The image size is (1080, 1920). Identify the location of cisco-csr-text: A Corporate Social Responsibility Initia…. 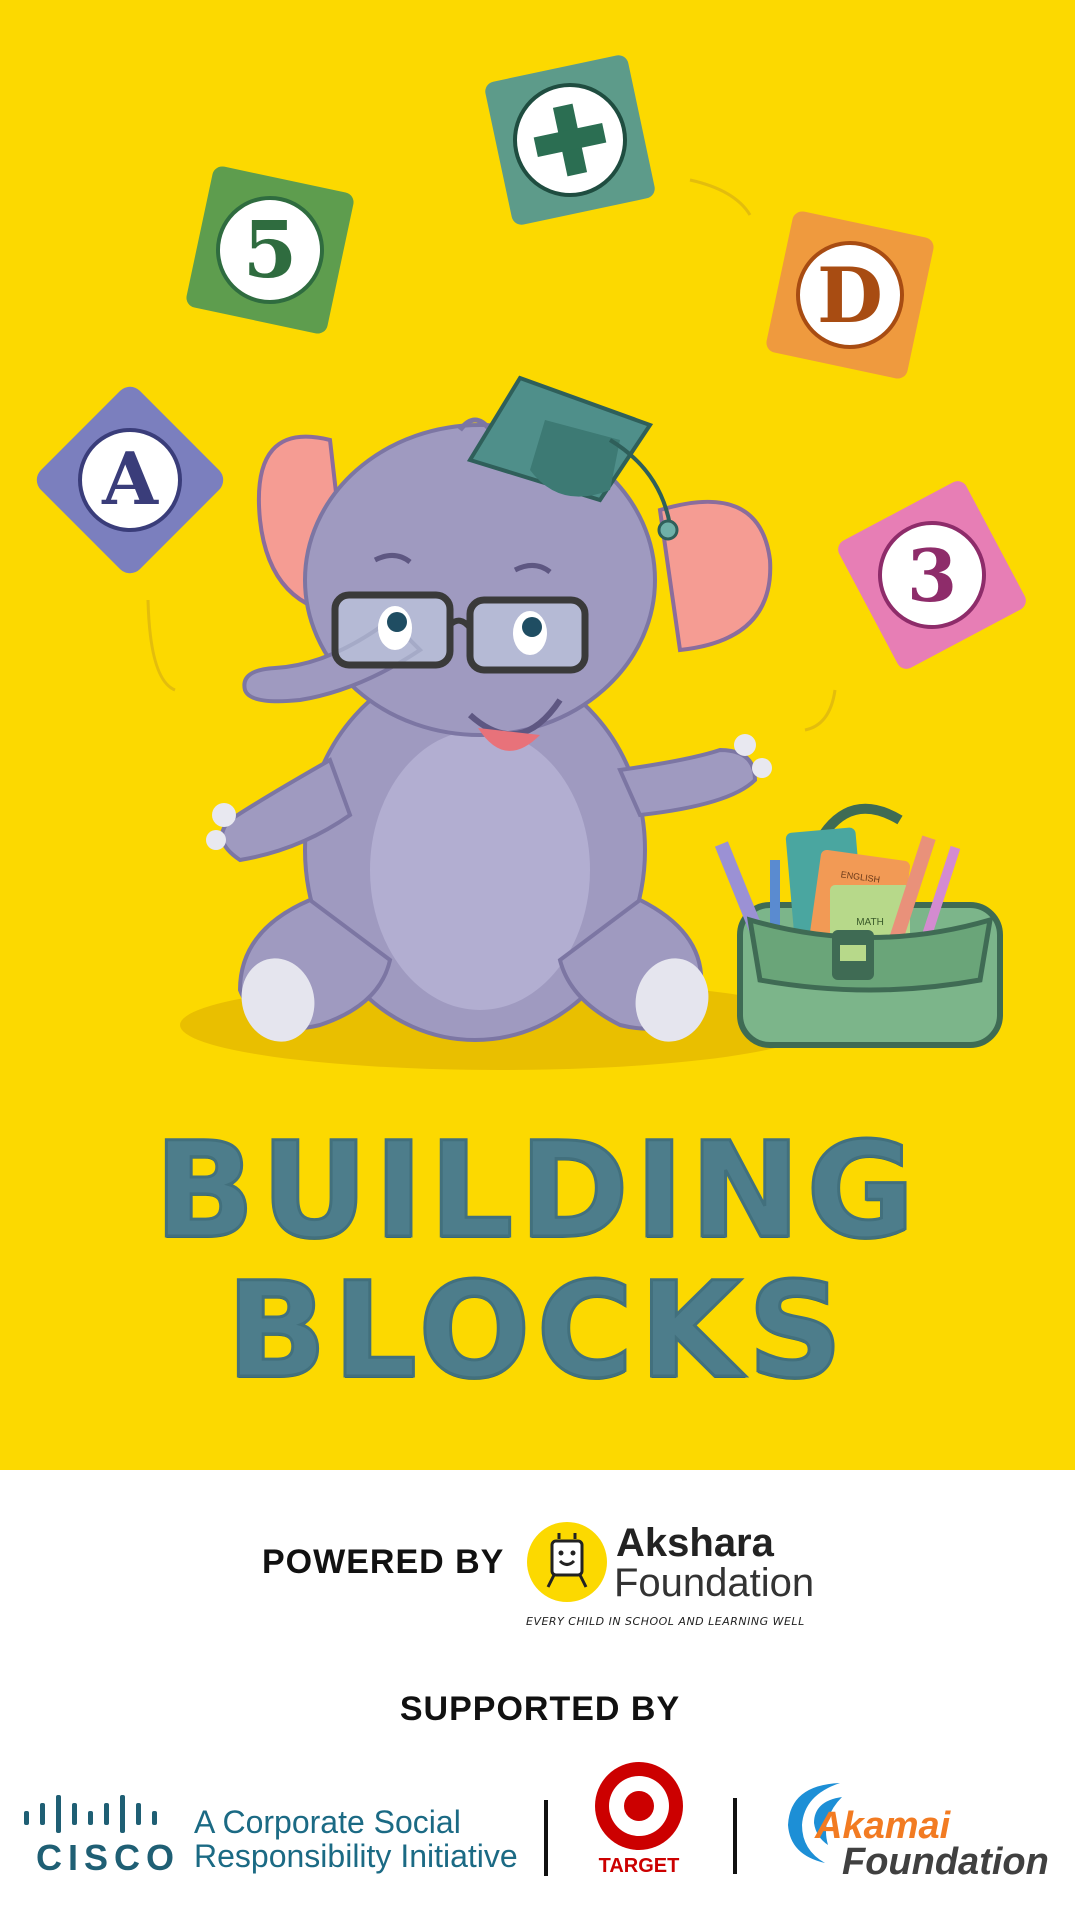
(356, 1839).